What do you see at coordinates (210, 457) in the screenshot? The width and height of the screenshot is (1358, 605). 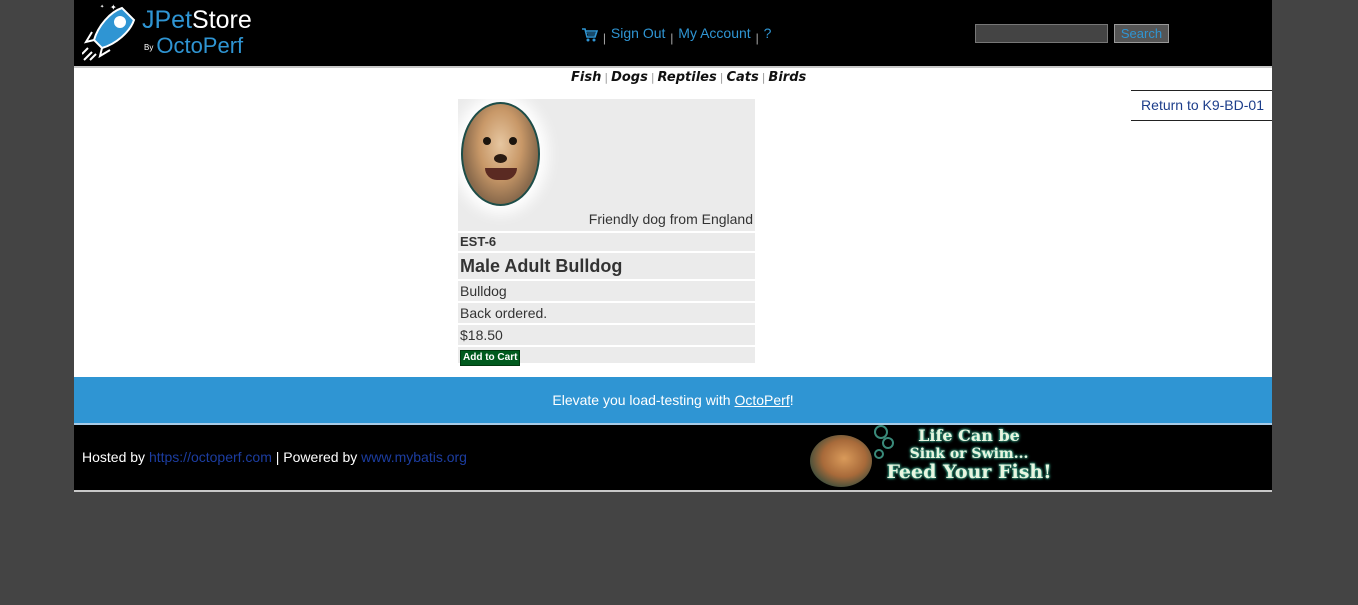 I see `octoperf-host-link: https://octoperf.com` at bounding box center [210, 457].